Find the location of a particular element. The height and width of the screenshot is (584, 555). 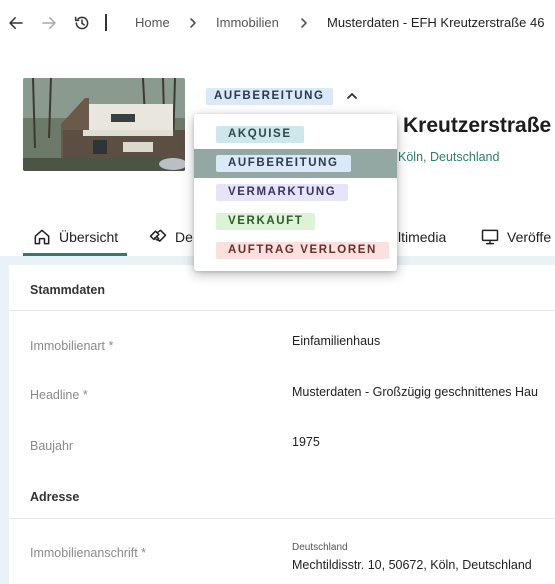

chevron-up-icon is located at coordinates (352, 96).